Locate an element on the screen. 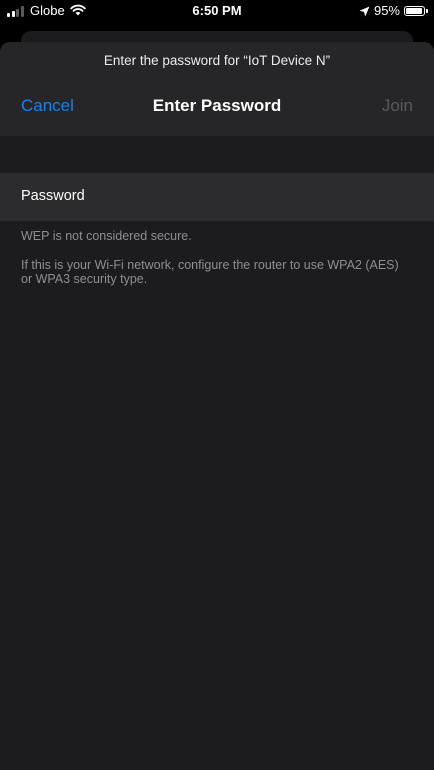 The height and width of the screenshot is (770, 434). battery-level is located at coordinates (414, 11).